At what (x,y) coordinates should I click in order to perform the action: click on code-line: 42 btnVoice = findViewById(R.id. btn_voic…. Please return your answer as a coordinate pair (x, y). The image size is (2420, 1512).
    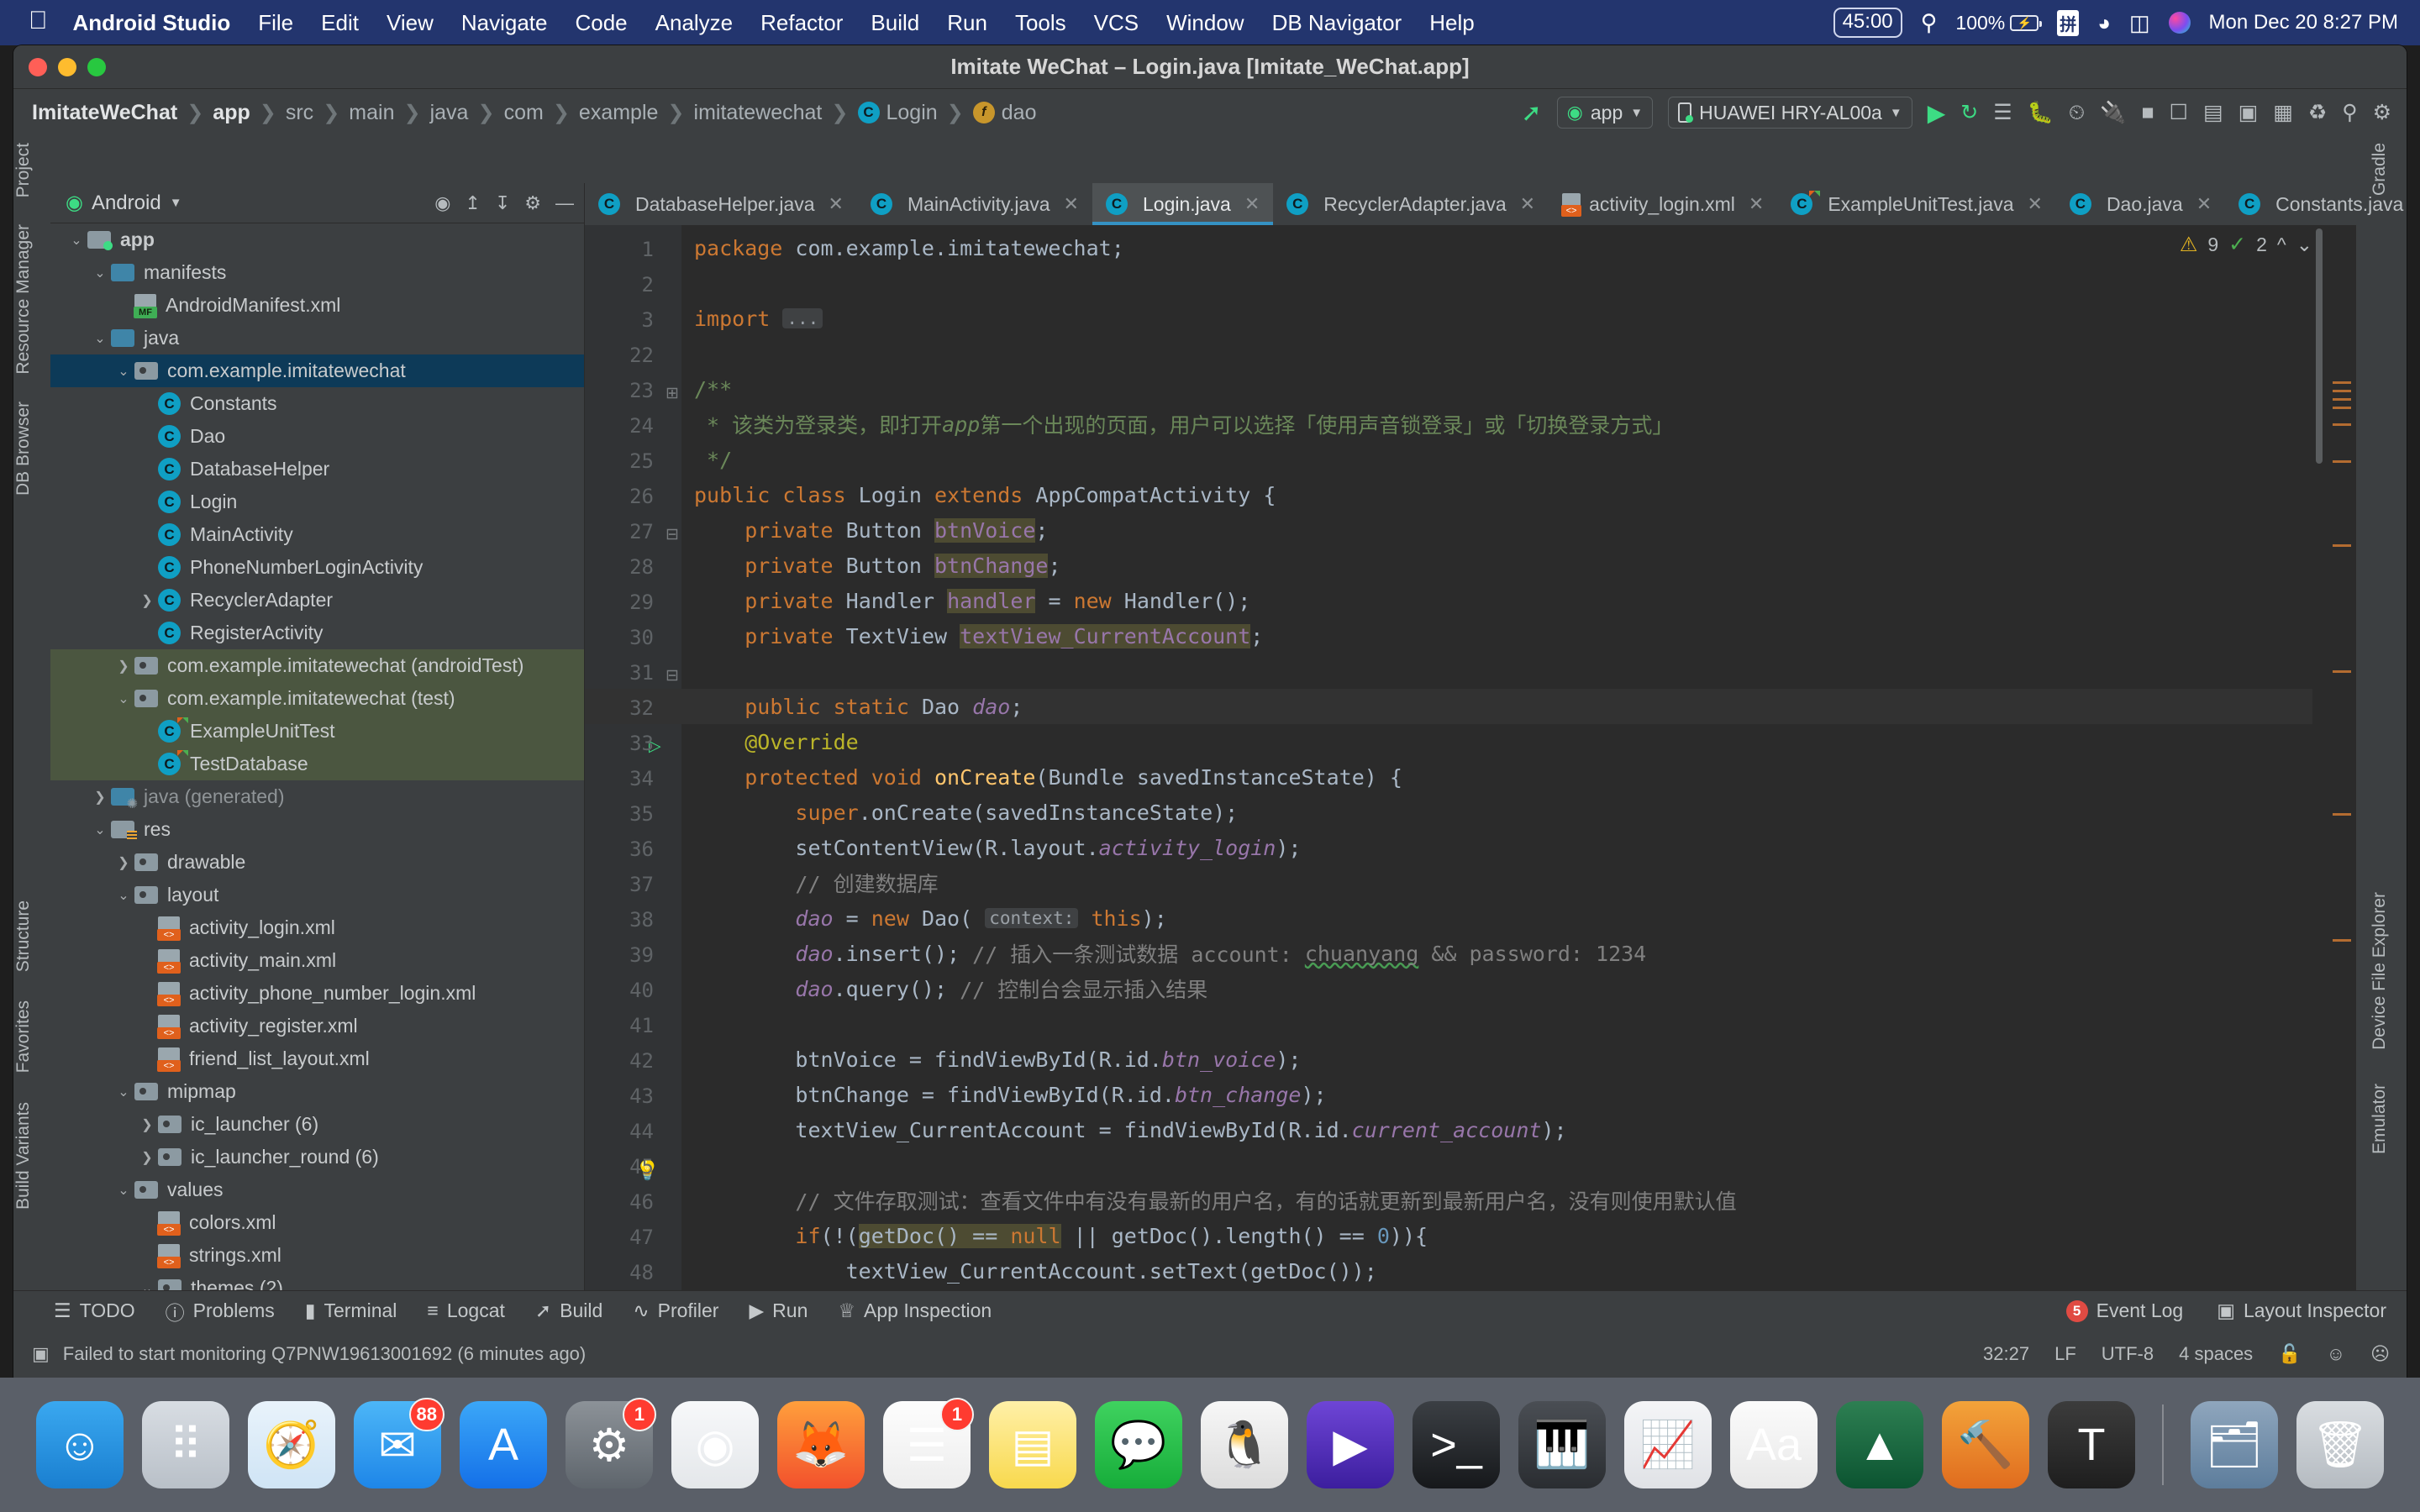
    Looking at the image, I should click on (1470, 1059).